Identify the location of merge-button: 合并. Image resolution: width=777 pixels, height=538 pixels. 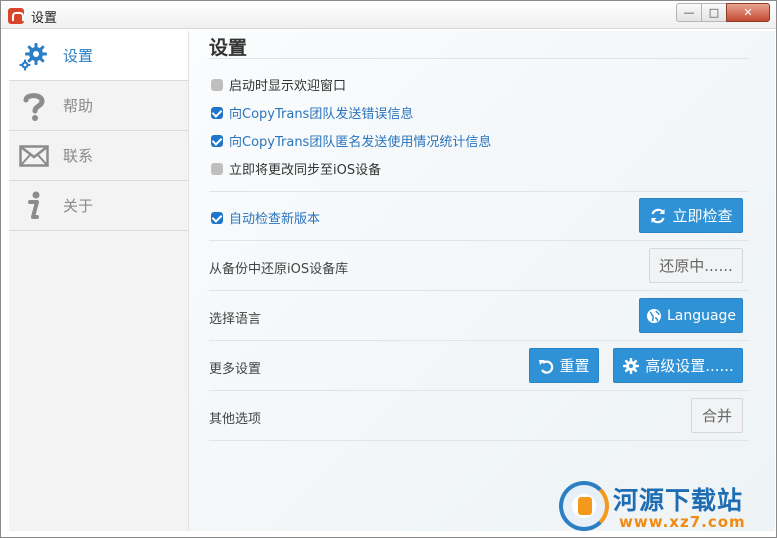
(717, 415).